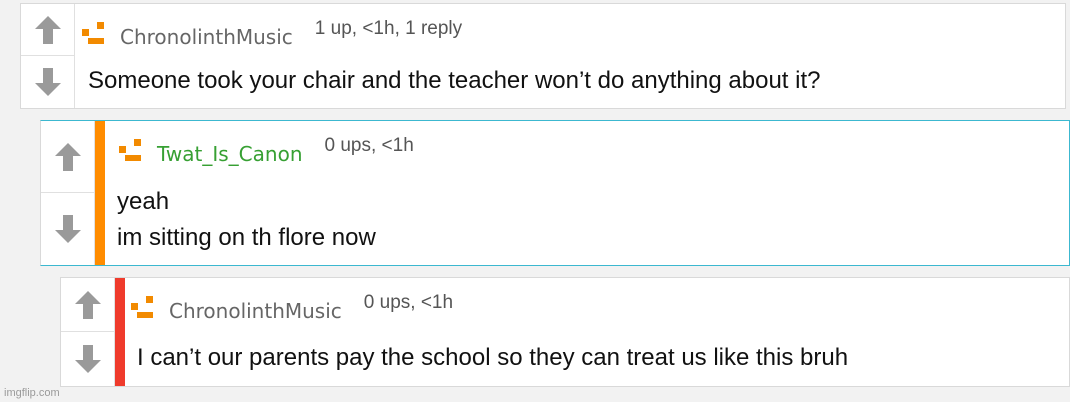 This screenshot has height=402, width=1070. I want to click on comment-text-line: yeah, so click(143, 201).